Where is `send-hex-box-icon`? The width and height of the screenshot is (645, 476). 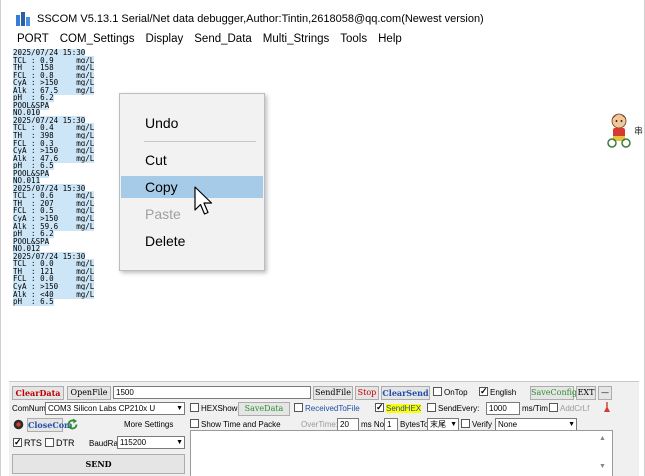
send-hex-box-icon is located at coordinates (379, 407).